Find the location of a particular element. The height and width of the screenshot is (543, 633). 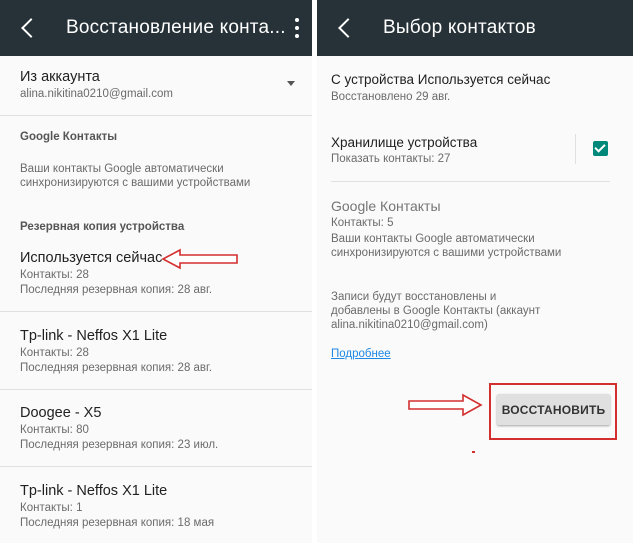

account-email: alina.nikitina0210@gmail.com is located at coordinates (96, 94).